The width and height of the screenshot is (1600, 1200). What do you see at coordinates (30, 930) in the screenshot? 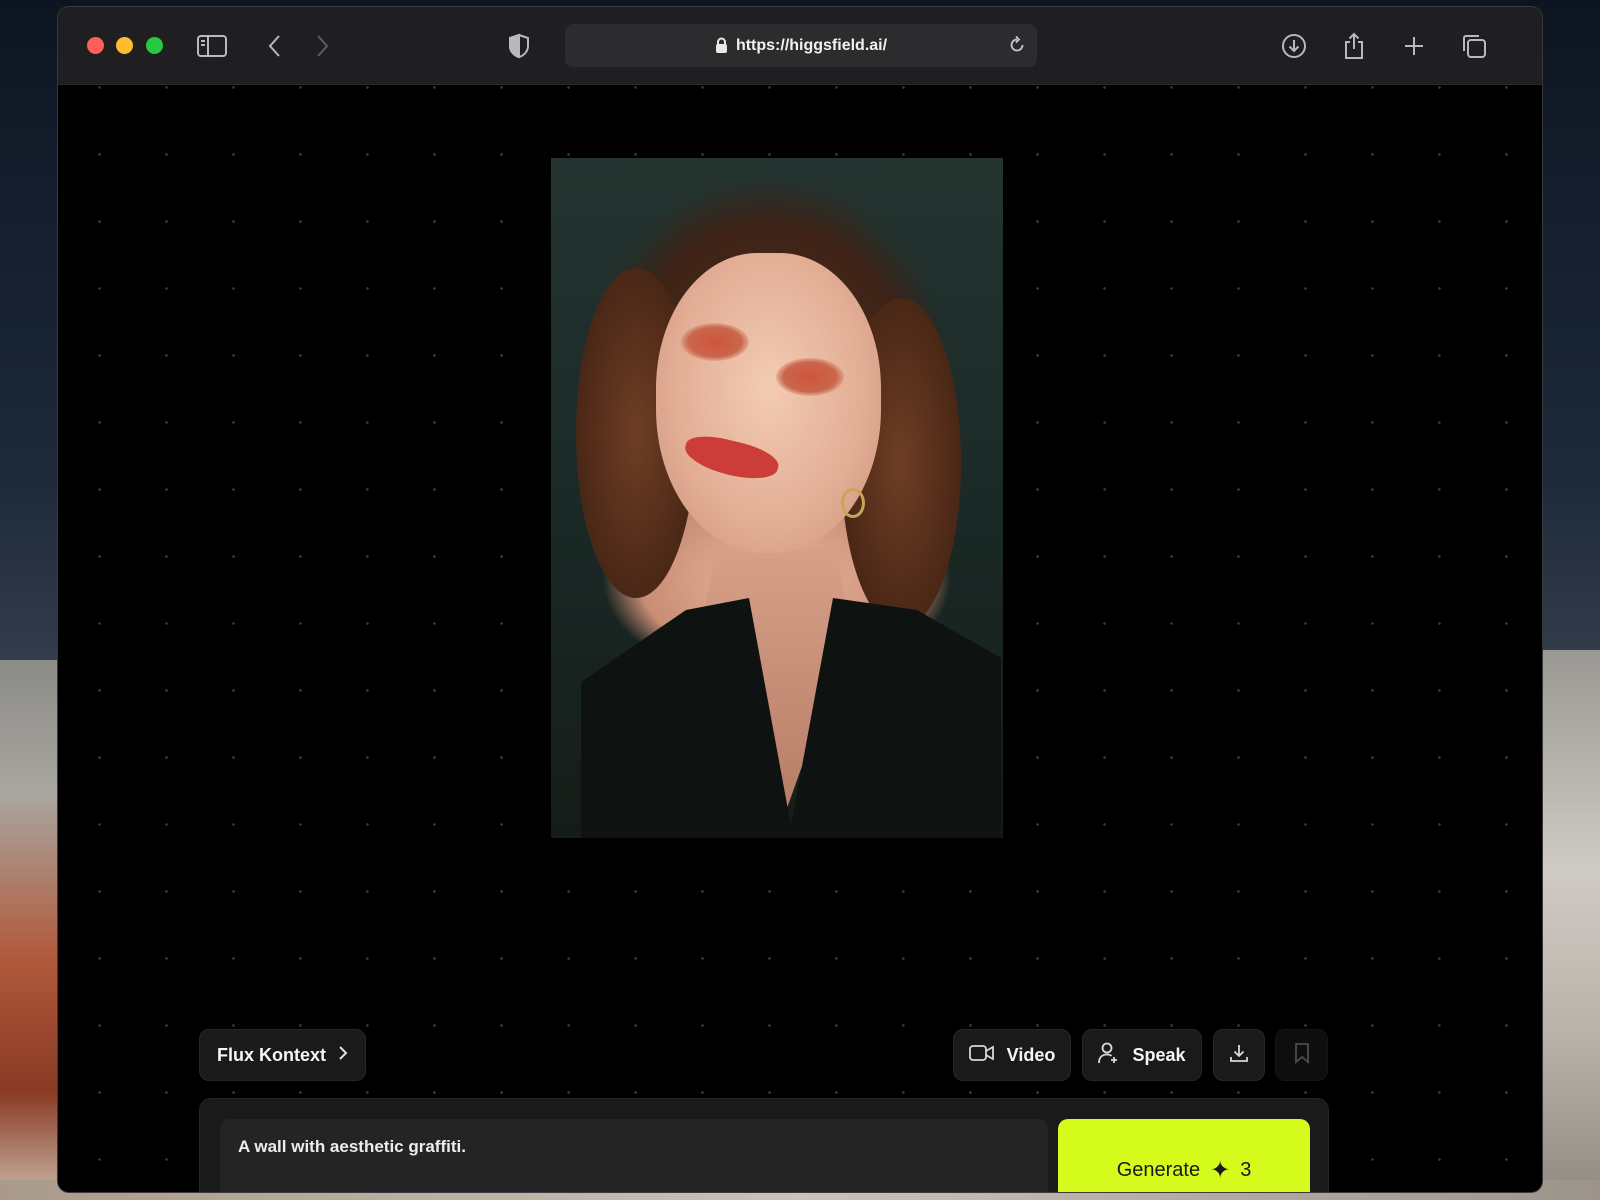
I see `desktop-wallpaper-left` at bounding box center [30, 930].